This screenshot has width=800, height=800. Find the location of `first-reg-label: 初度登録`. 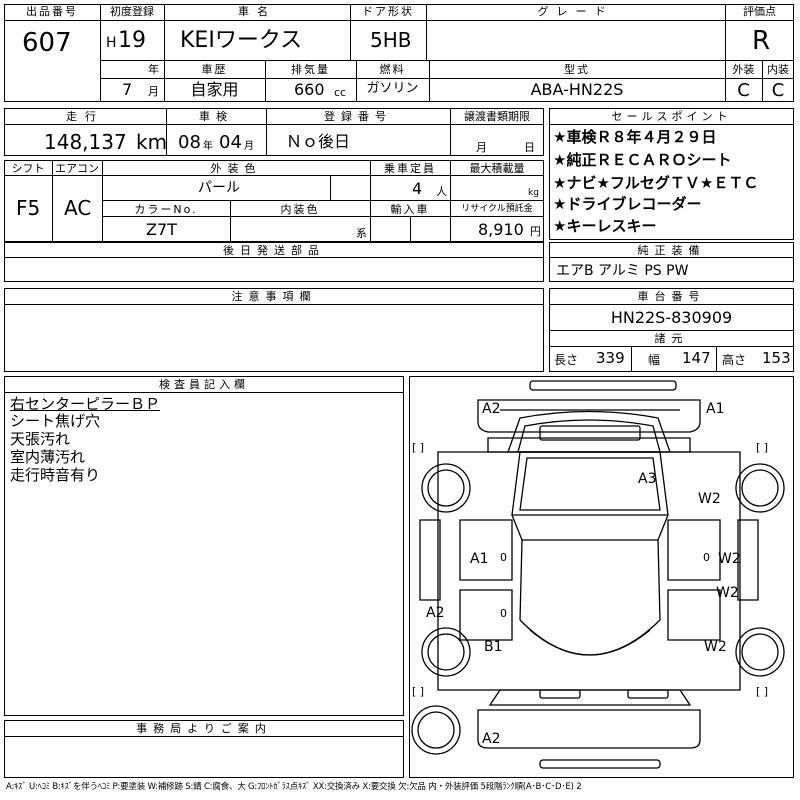

first-reg-label: 初度登録 is located at coordinates (132, 11).